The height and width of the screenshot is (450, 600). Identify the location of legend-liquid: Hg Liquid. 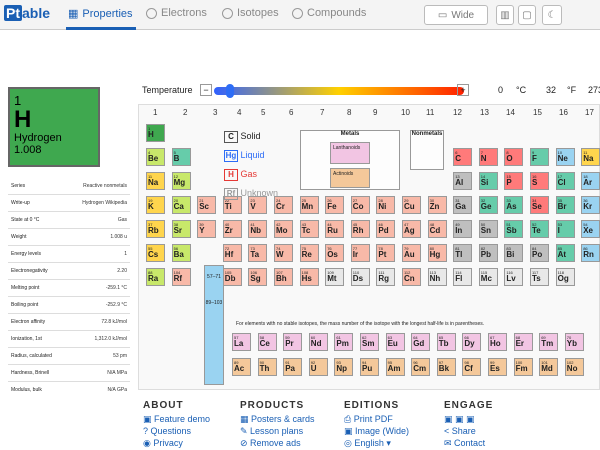
(244, 156).